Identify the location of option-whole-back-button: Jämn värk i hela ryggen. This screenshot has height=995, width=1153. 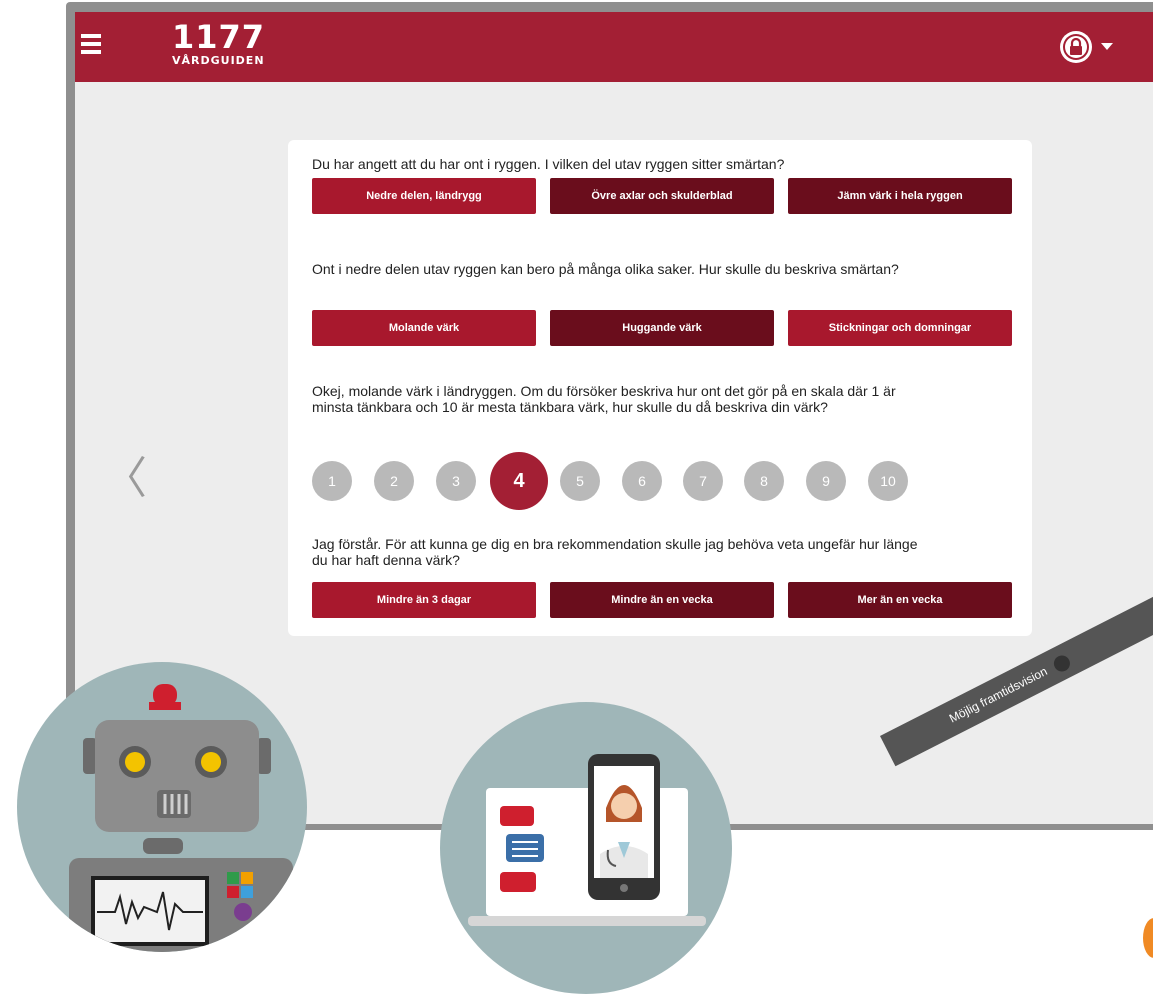
(900, 196).